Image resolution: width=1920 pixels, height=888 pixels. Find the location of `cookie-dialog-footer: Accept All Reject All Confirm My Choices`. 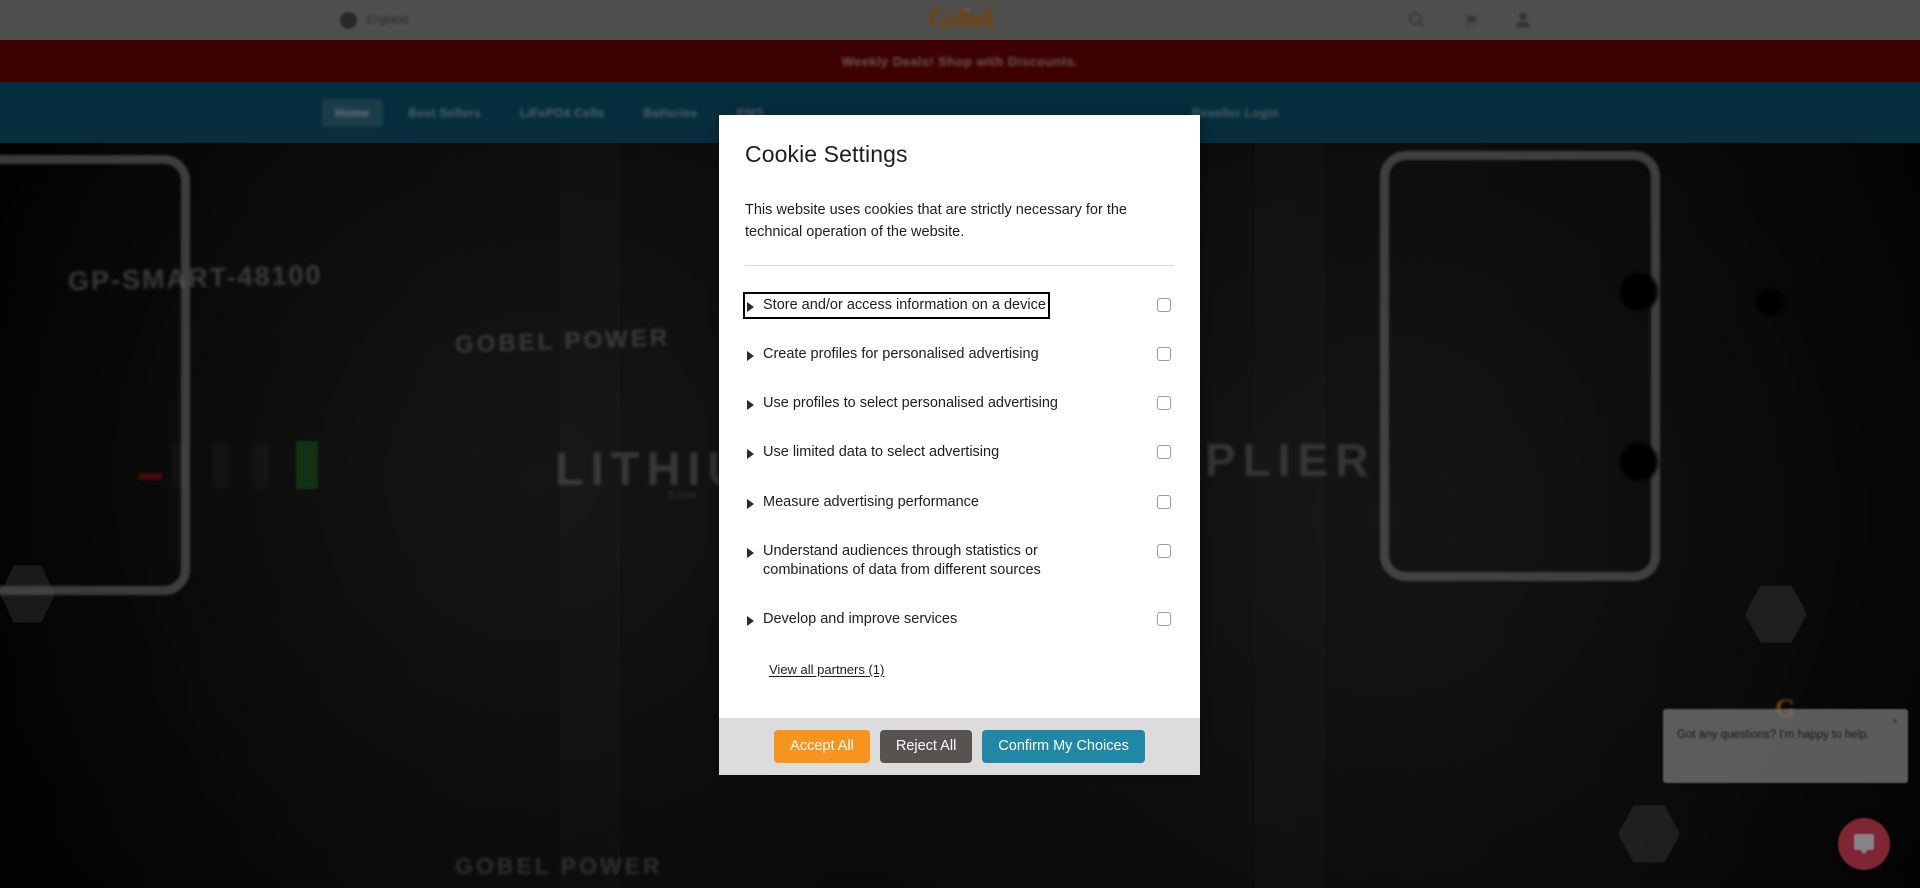

cookie-dialog-footer: Accept All Reject All Confirm My Choices is located at coordinates (959, 746).